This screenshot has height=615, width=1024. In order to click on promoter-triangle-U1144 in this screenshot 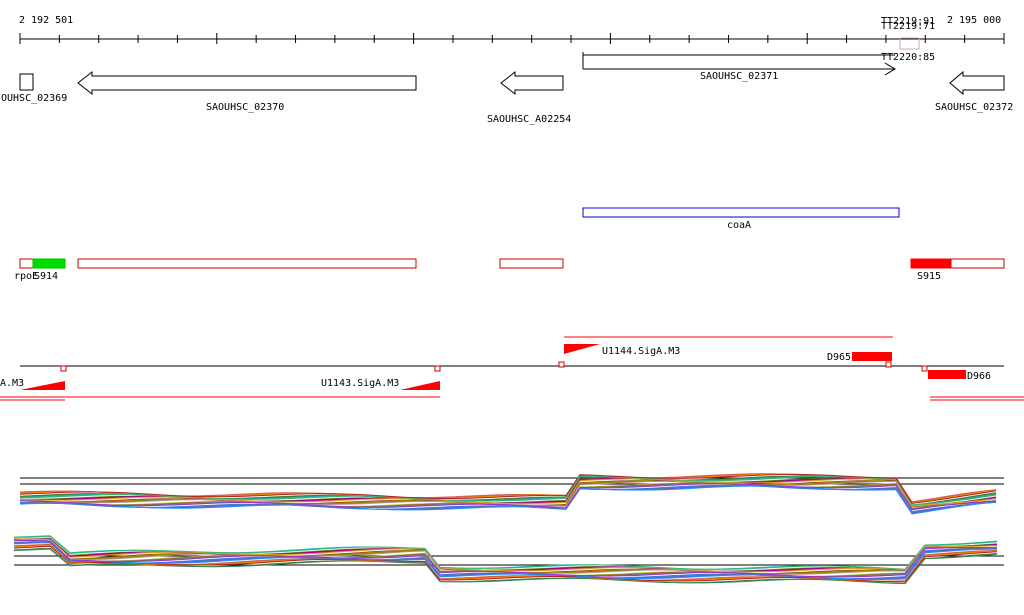, I will do `click(582, 349)`.